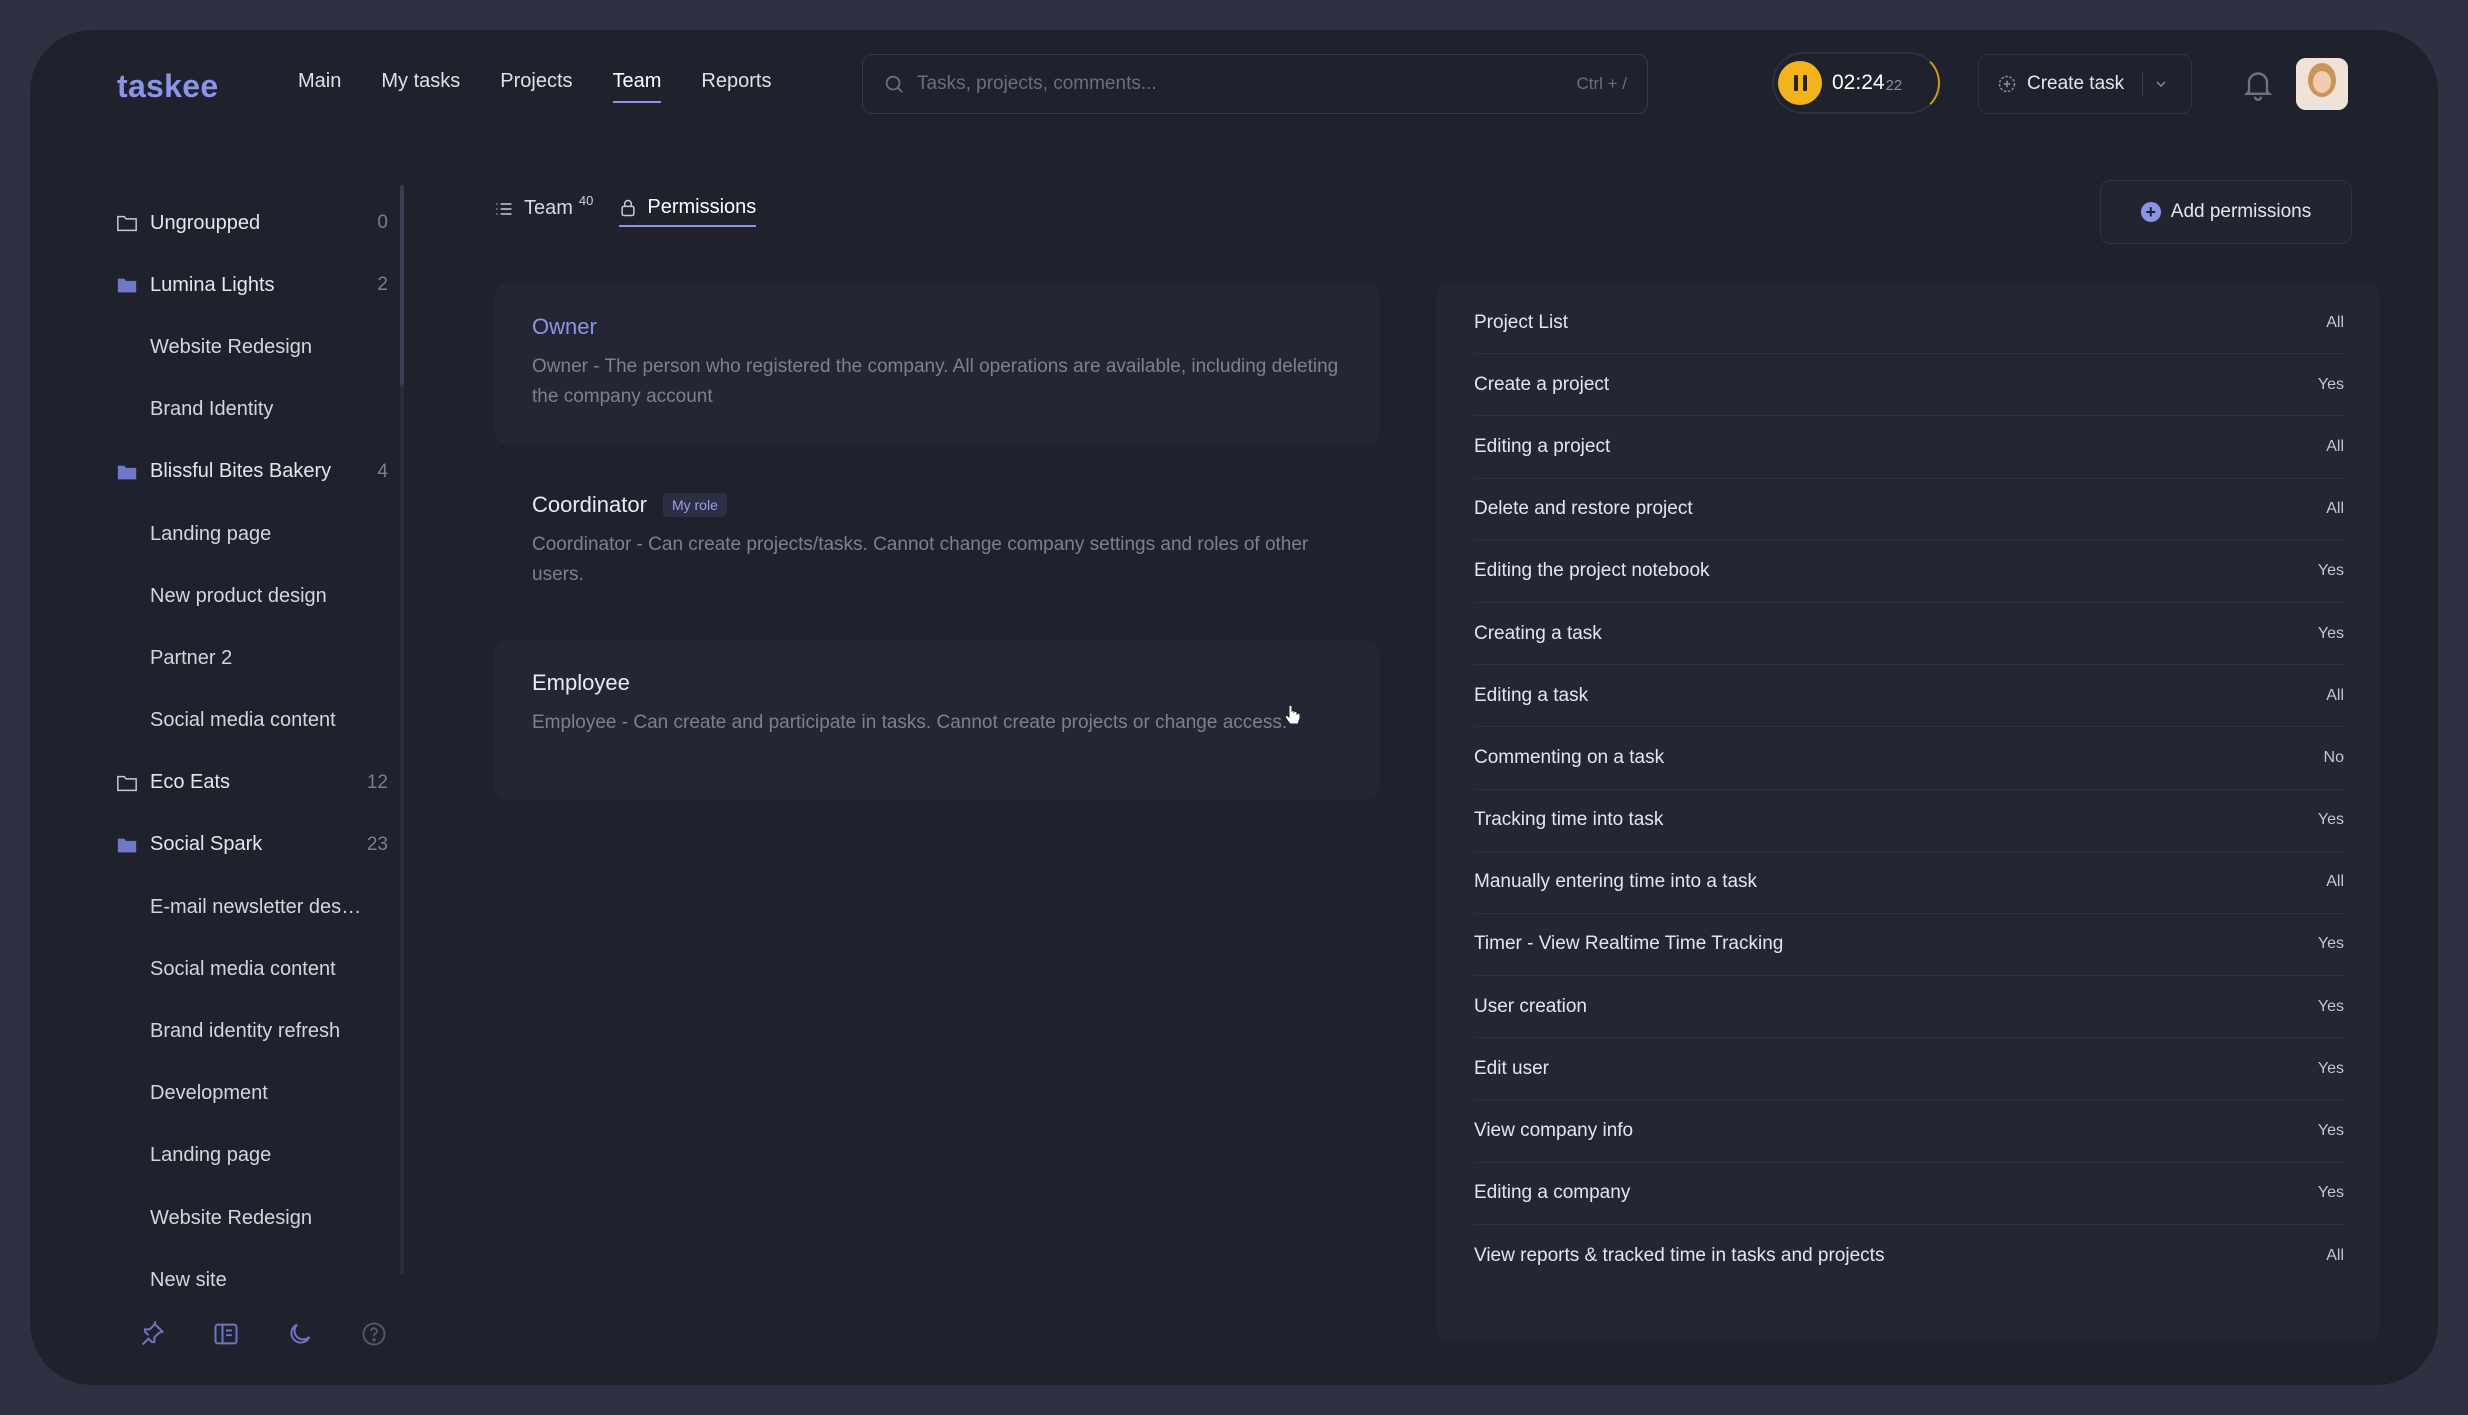  What do you see at coordinates (1247, 84) in the screenshot?
I see `search-input` at bounding box center [1247, 84].